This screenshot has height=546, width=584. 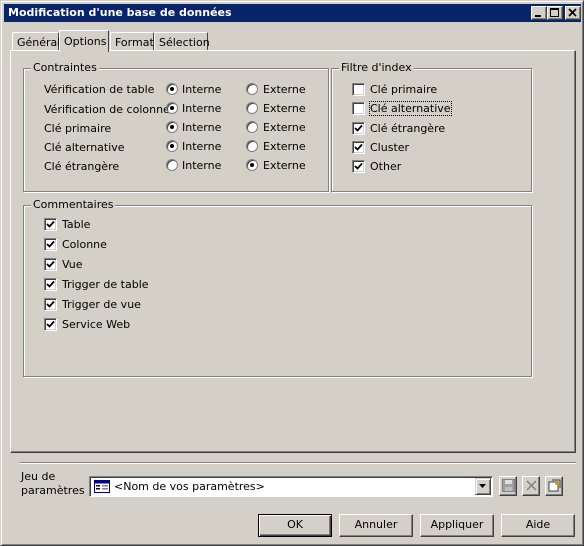 I want to click on delete-parameters-button, so click(x=531, y=486).